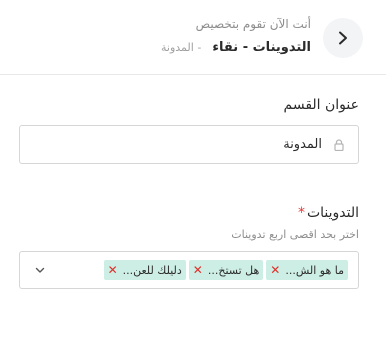 This screenshot has width=386, height=356. What do you see at coordinates (301, 213) in the screenshot?
I see `required-mark: *` at bounding box center [301, 213].